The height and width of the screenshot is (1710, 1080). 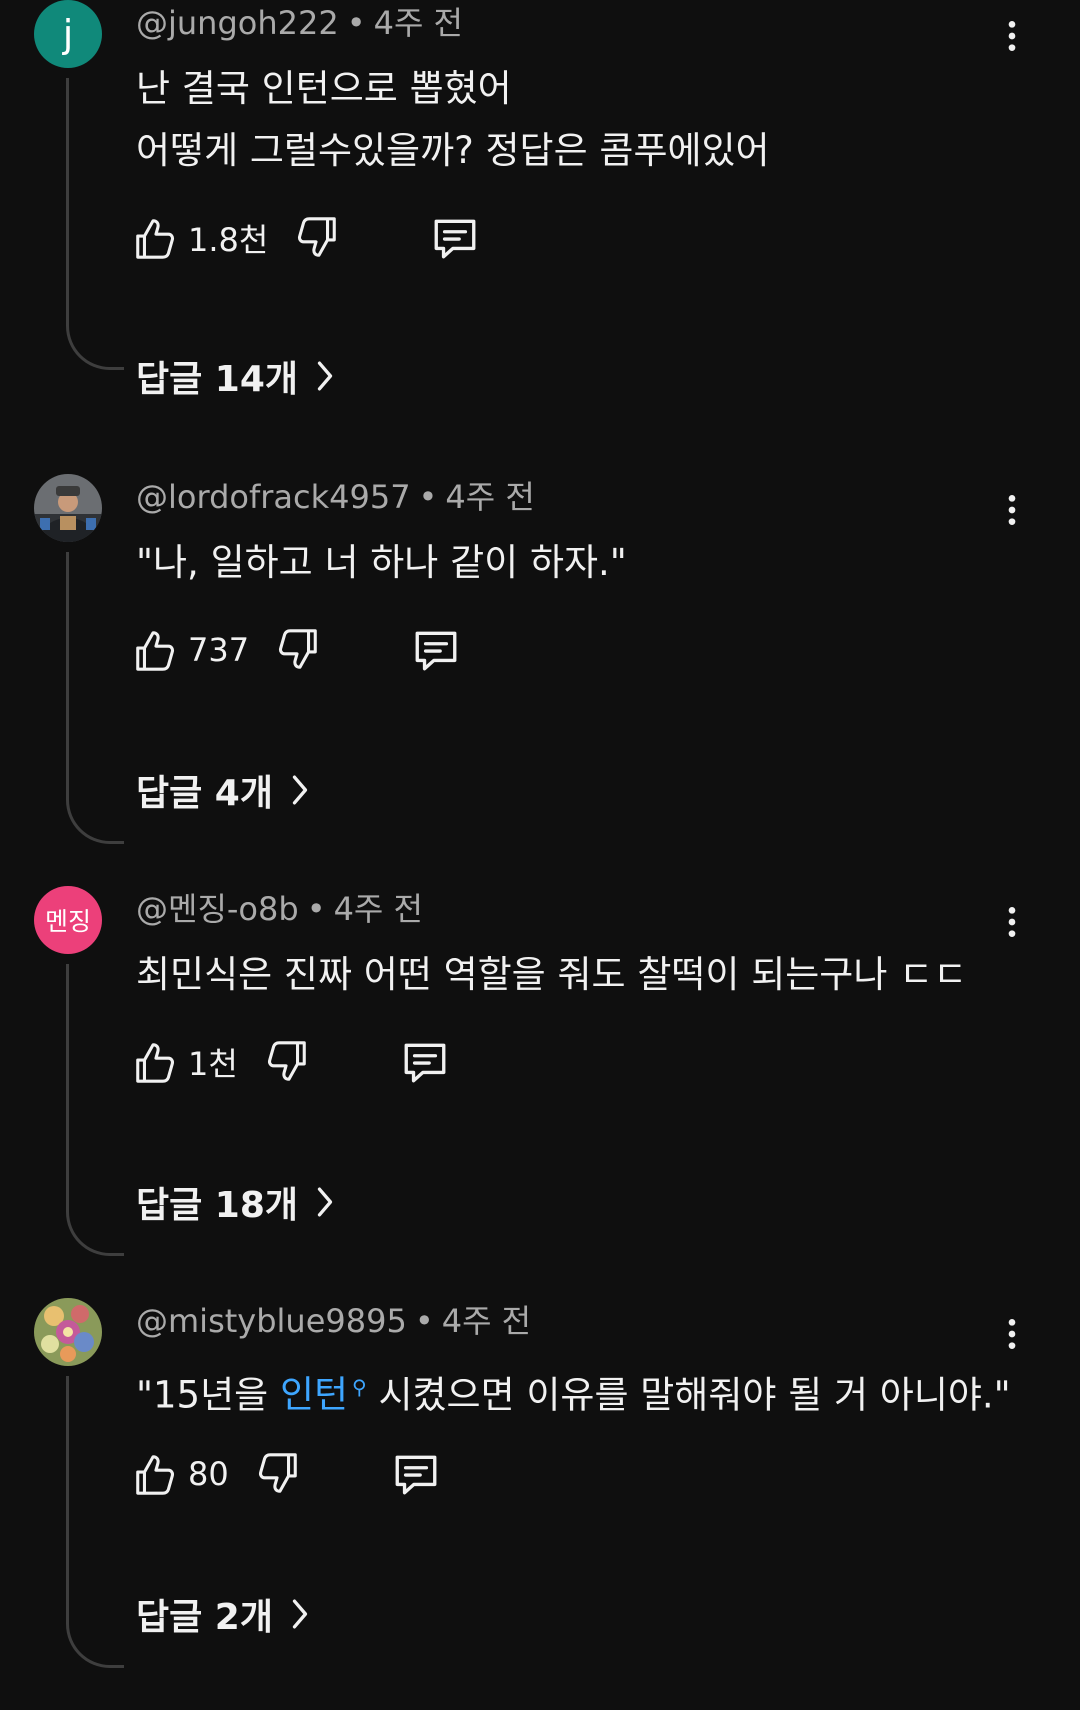 What do you see at coordinates (324, 88) in the screenshot?
I see `comment-line: 난 결국 인턴으로 뽑혔어` at bounding box center [324, 88].